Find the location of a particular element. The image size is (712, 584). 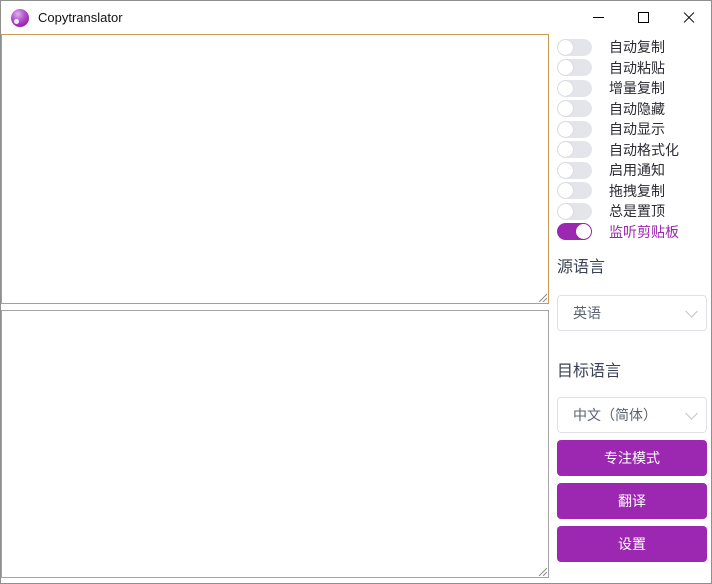

toggle-label: 自动复制 is located at coordinates (637, 47).